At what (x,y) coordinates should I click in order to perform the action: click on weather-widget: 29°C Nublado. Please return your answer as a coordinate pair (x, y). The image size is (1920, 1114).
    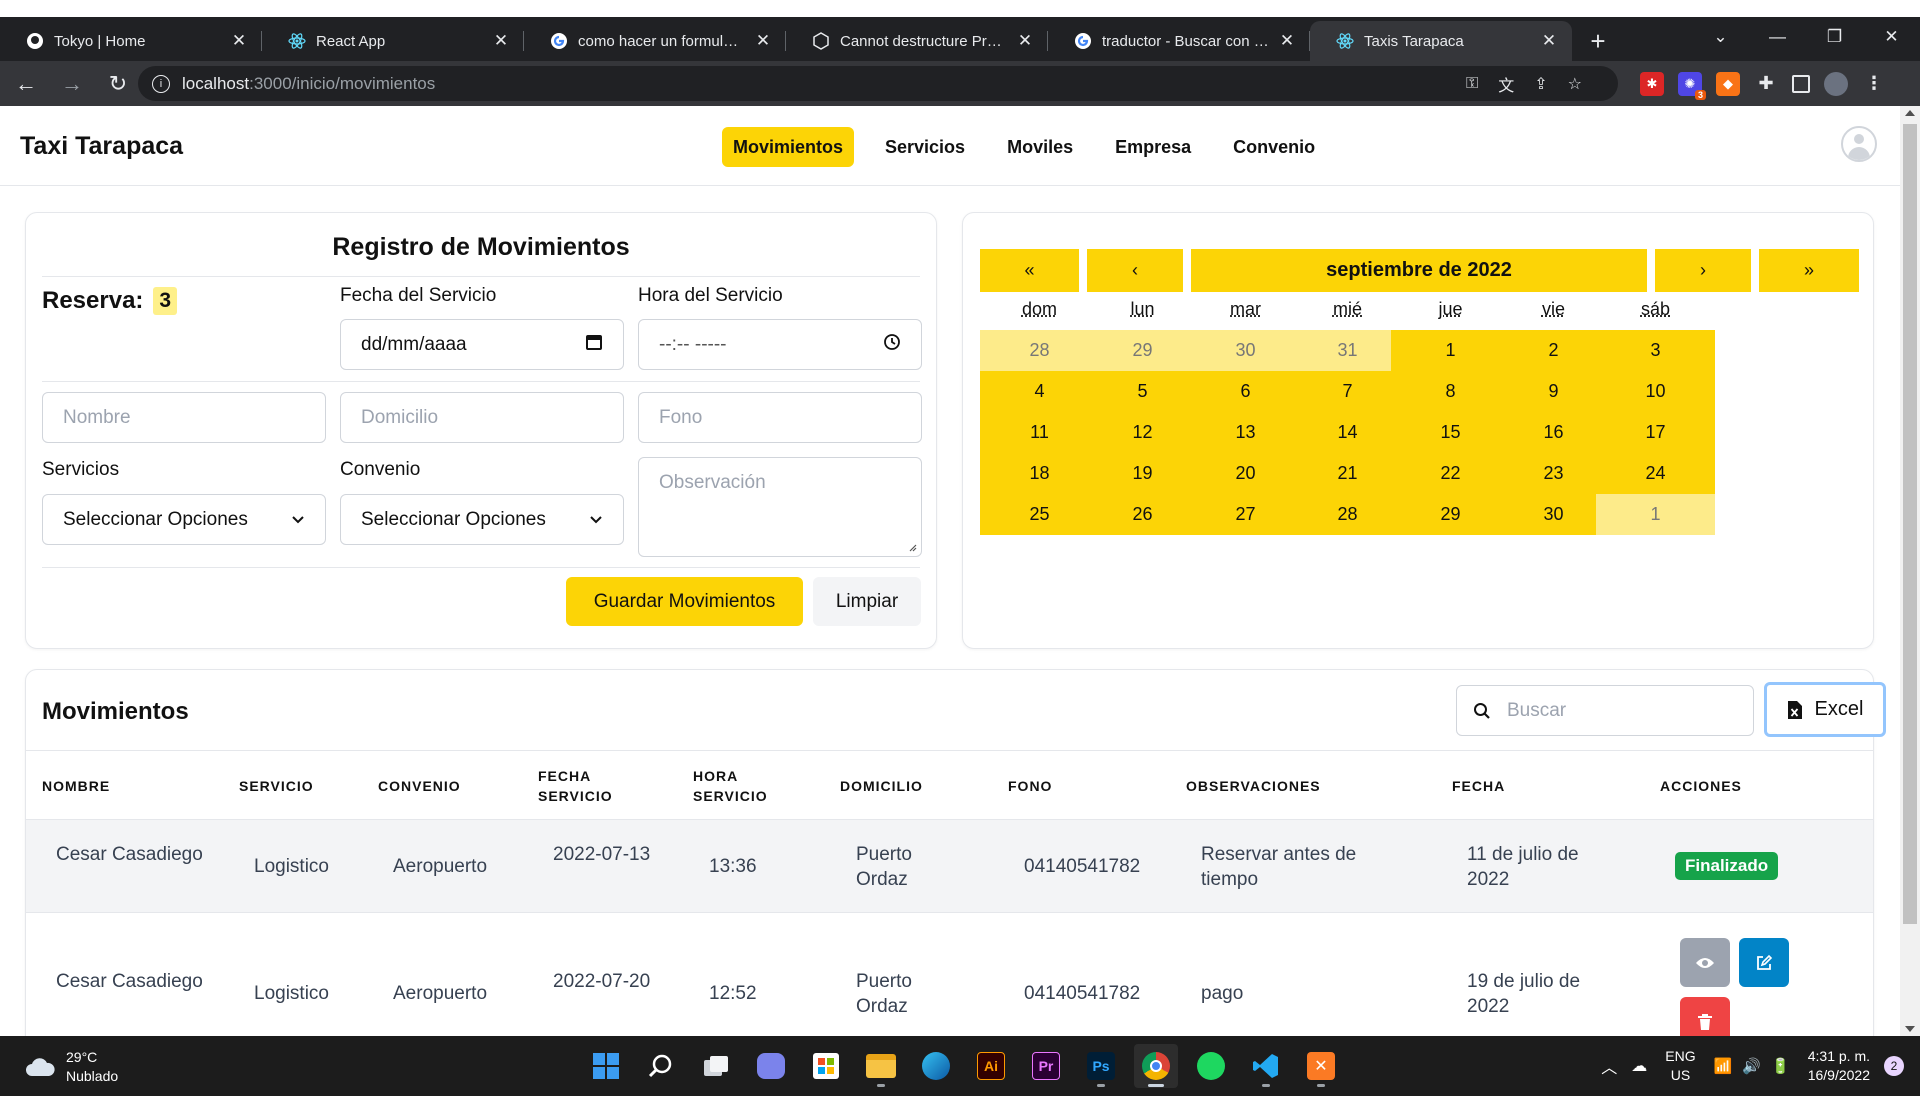
    Looking at the image, I should click on (71, 1067).